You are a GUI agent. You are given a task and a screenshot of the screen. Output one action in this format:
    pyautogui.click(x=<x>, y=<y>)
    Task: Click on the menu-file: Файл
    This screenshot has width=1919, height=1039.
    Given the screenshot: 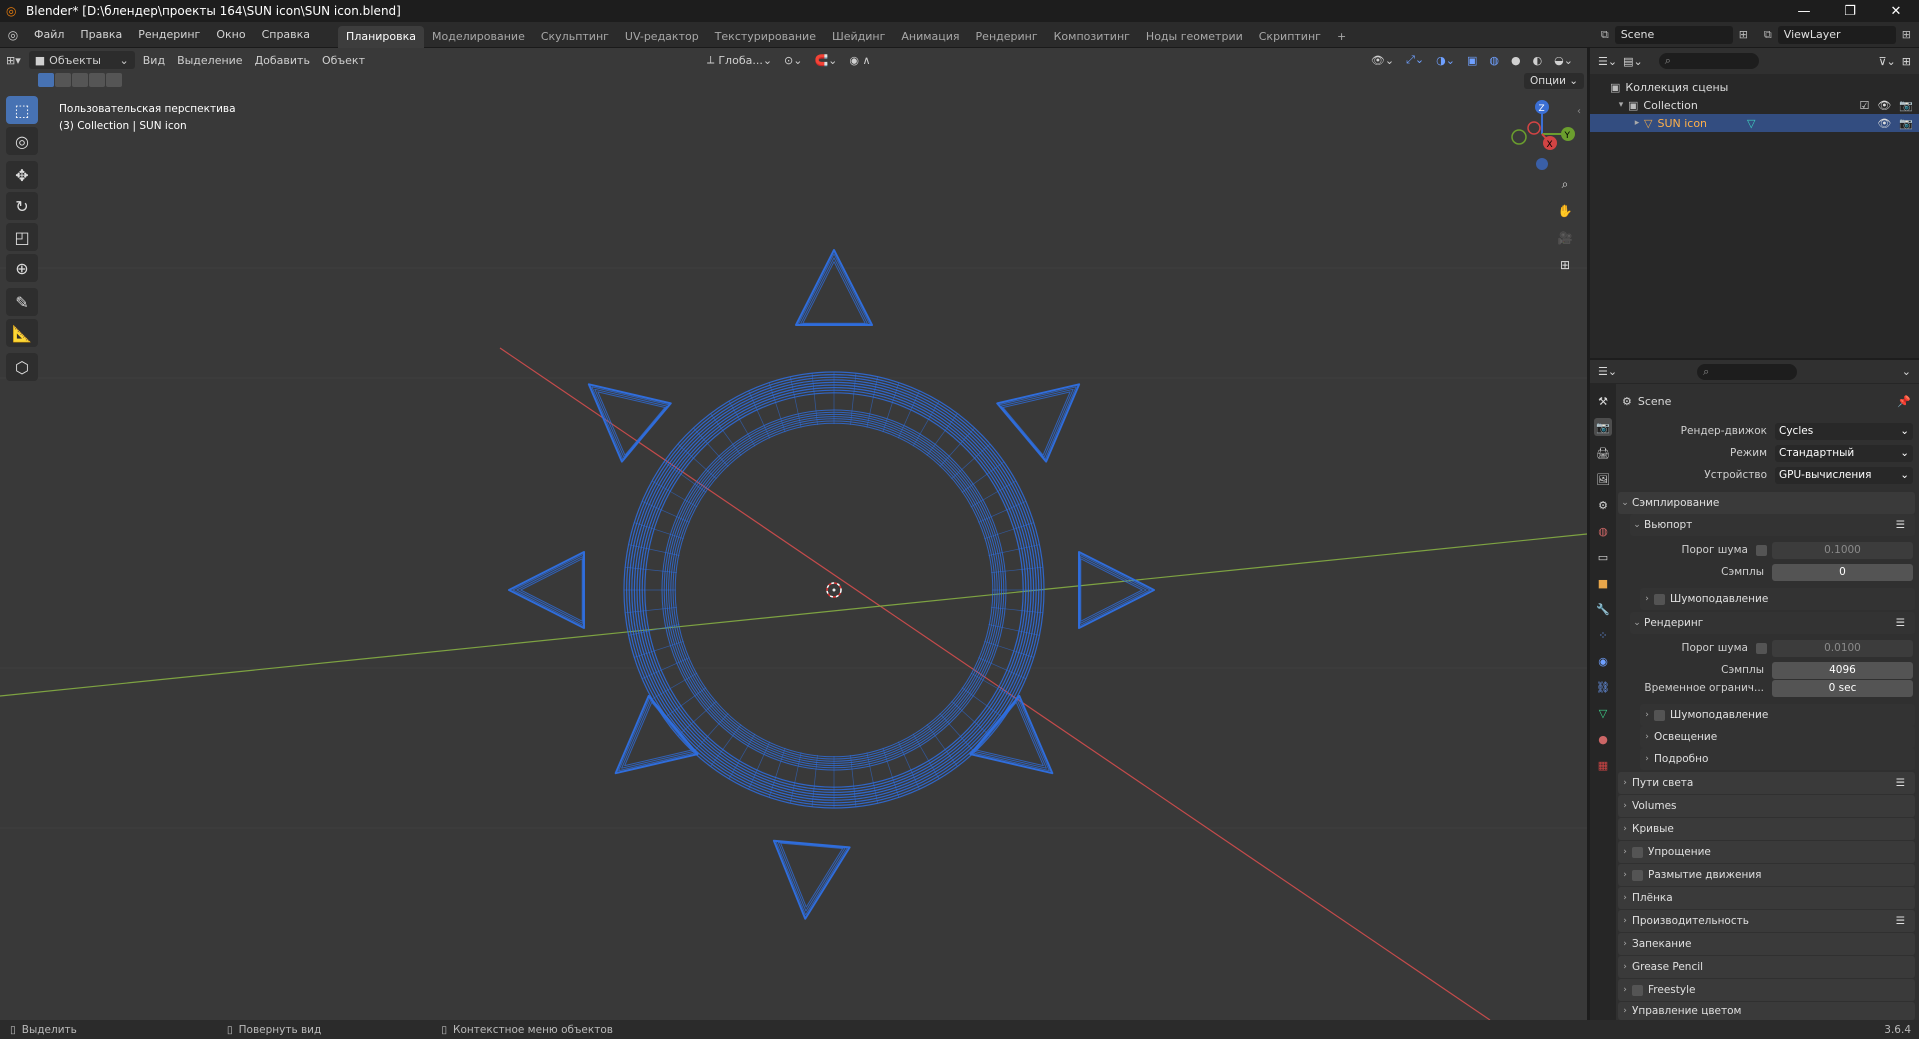 What is the action you would take?
    pyautogui.click(x=49, y=35)
    